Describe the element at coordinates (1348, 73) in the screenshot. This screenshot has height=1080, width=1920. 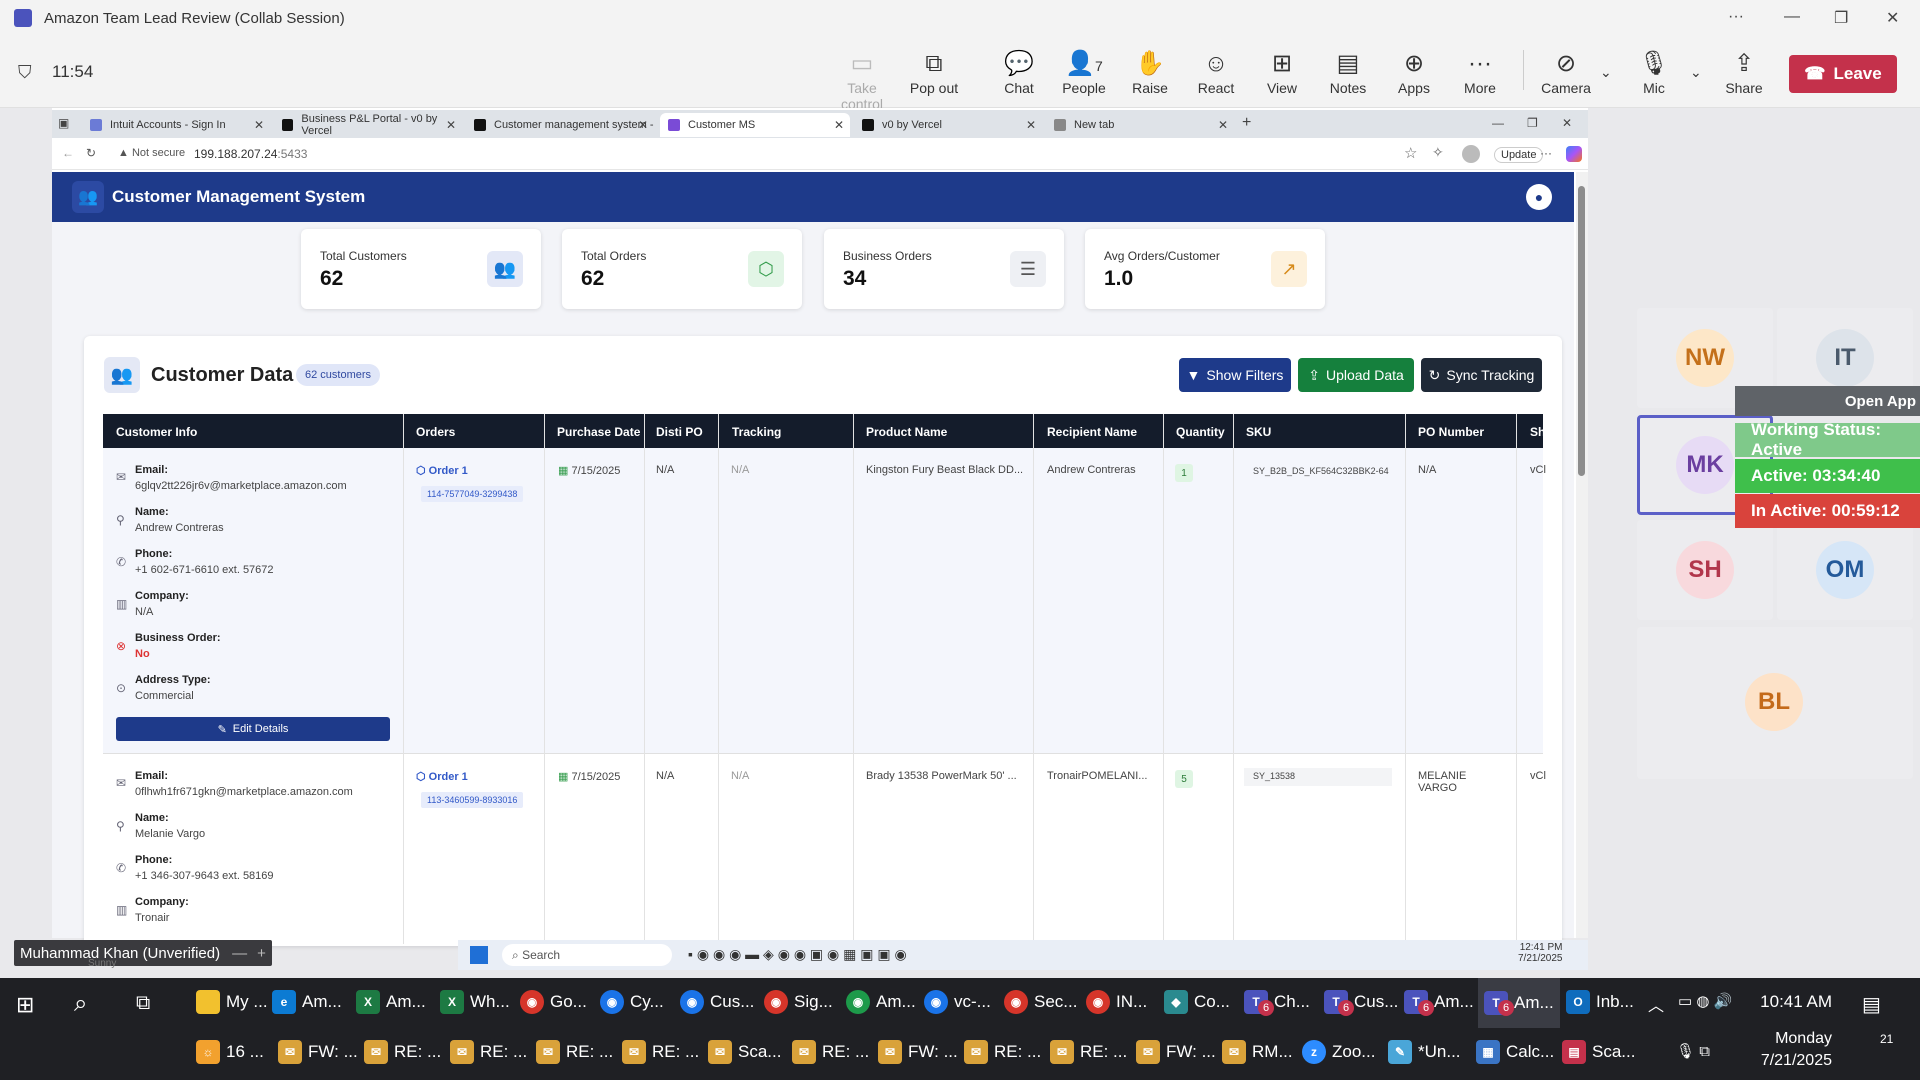
I see `notes-button: ▤ Notes` at that location.